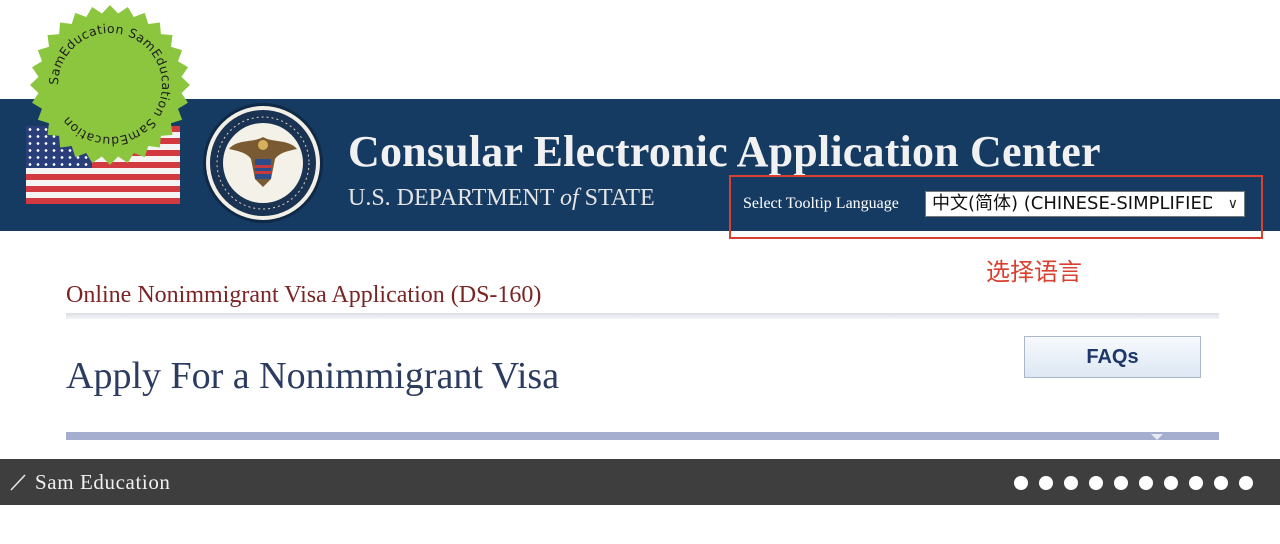 Image resolution: width=1280 pixels, height=544 pixels. What do you see at coordinates (724, 151) in the screenshot?
I see `app-title: Consular Electronic Application Center` at bounding box center [724, 151].